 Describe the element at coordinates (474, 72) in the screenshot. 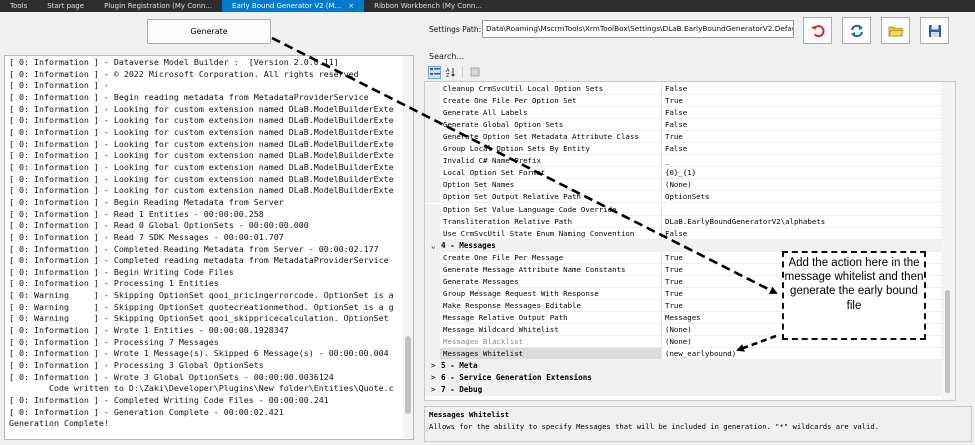

I see `property-pages-icon` at that location.